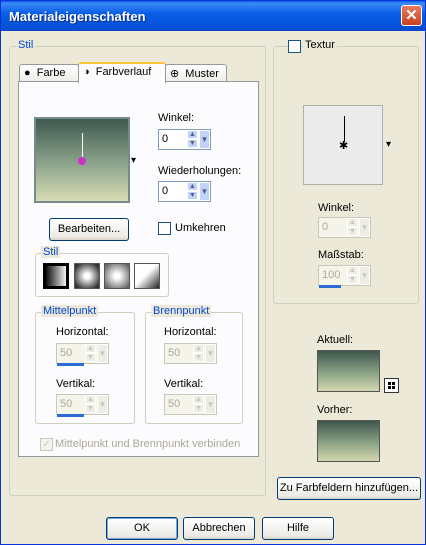 The height and width of the screenshot is (545, 426). What do you see at coordinates (82, 332) in the screenshot?
I see `mittelpunkt-horizontal-label: Horizontal:` at bounding box center [82, 332].